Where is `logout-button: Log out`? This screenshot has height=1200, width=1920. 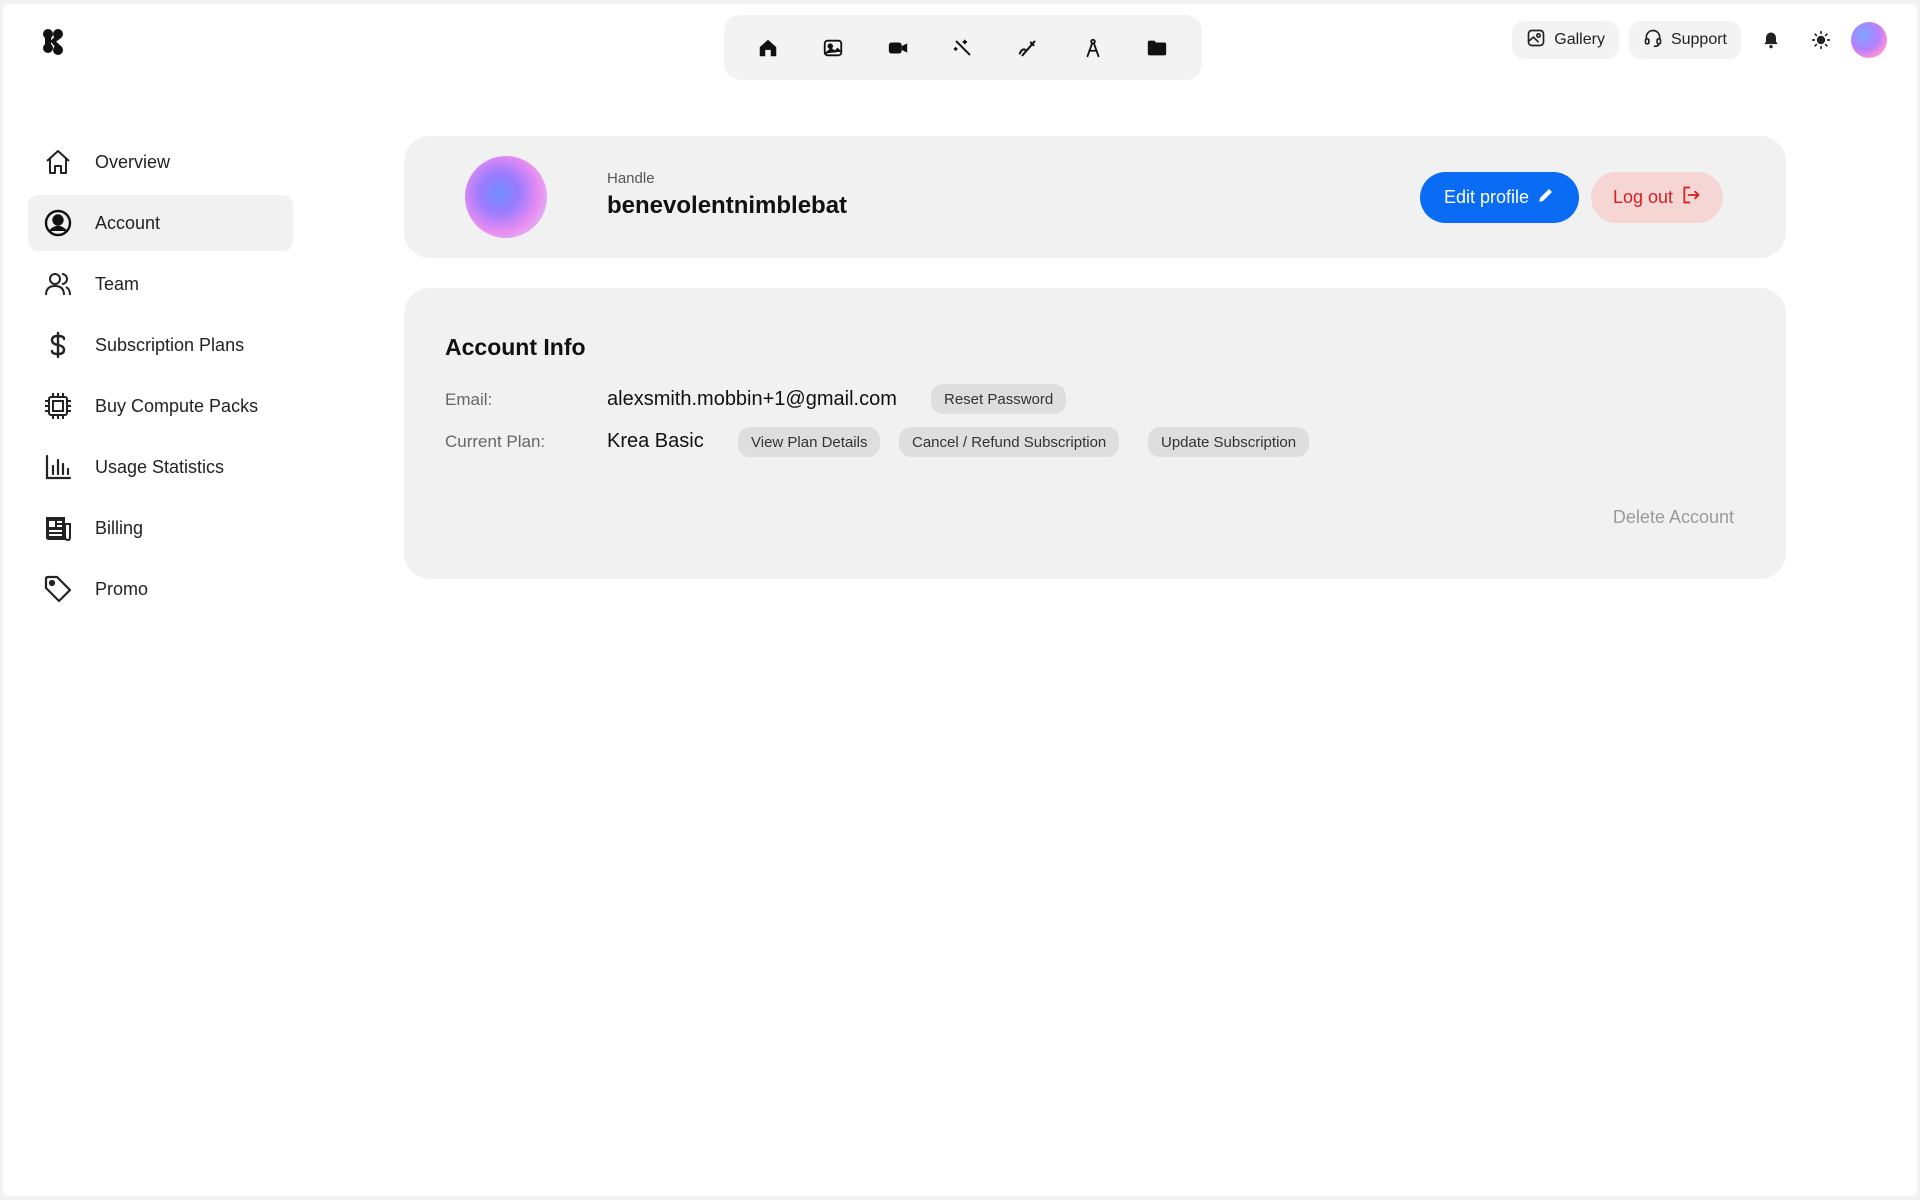
logout-button: Log out is located at coordinates (1657, 197).